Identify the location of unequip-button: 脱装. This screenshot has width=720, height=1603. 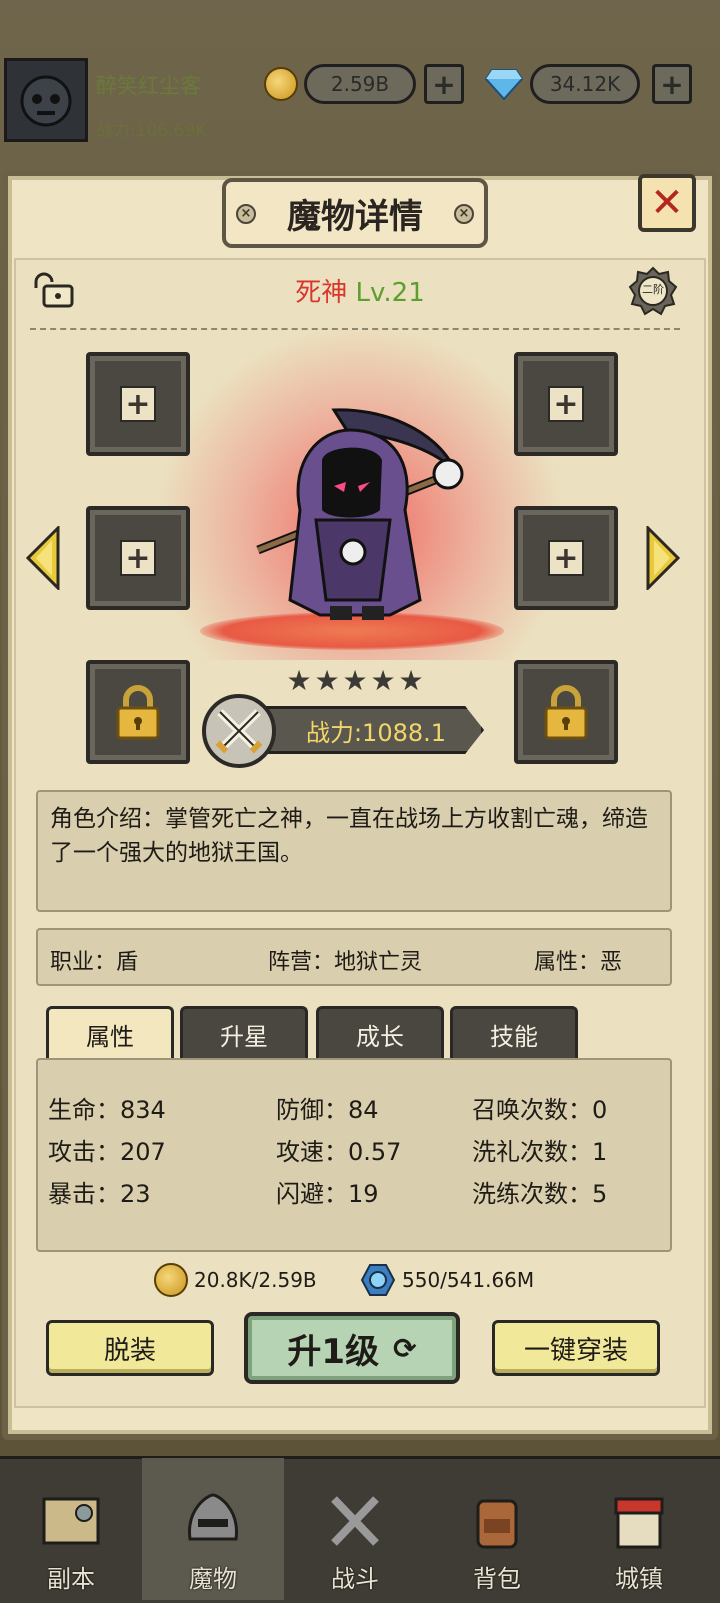
(130, 1348).